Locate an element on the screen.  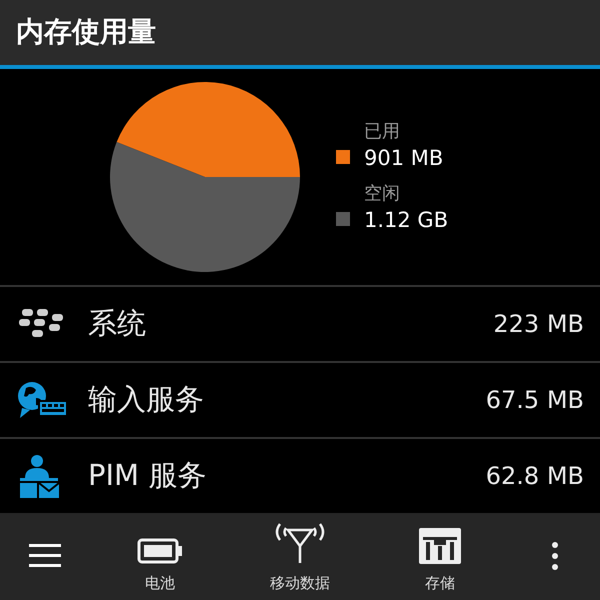
memory-size: 223 MB is located at coordinates (538, 324).